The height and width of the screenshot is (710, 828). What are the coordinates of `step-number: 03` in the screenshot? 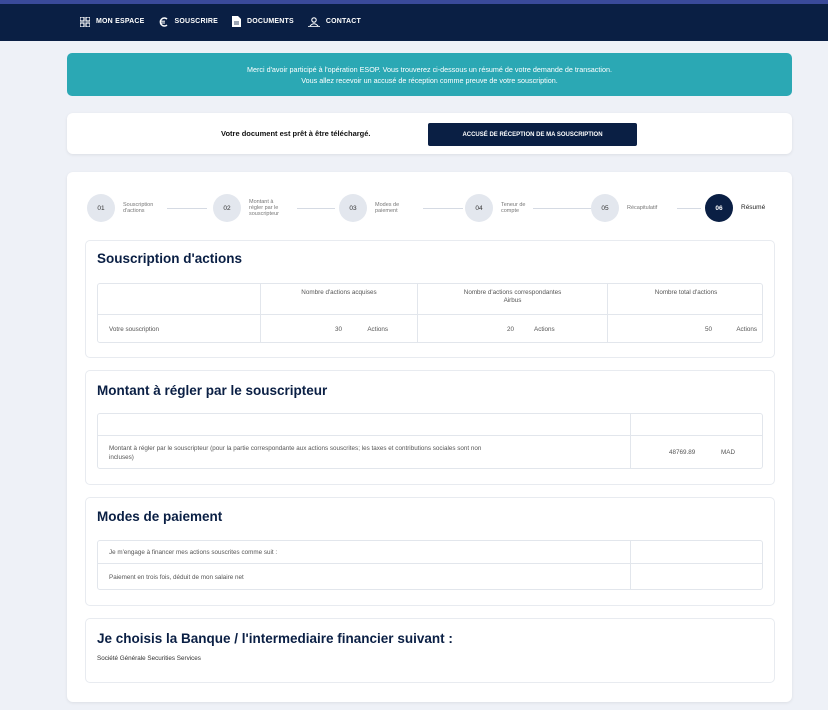 It's located at (353, 208).